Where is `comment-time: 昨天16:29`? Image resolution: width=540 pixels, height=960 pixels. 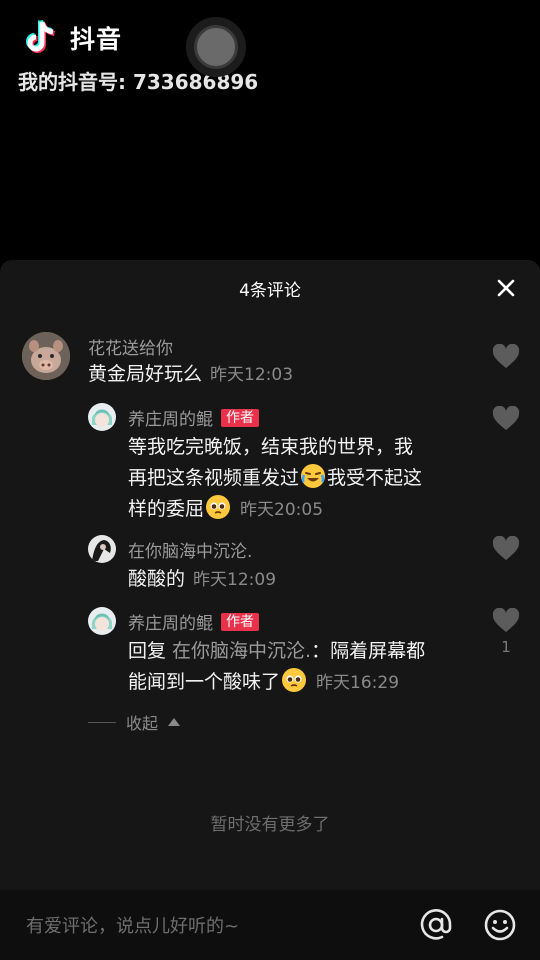
comment-time: 昨天16:29 is located at coordinates (358, 683).